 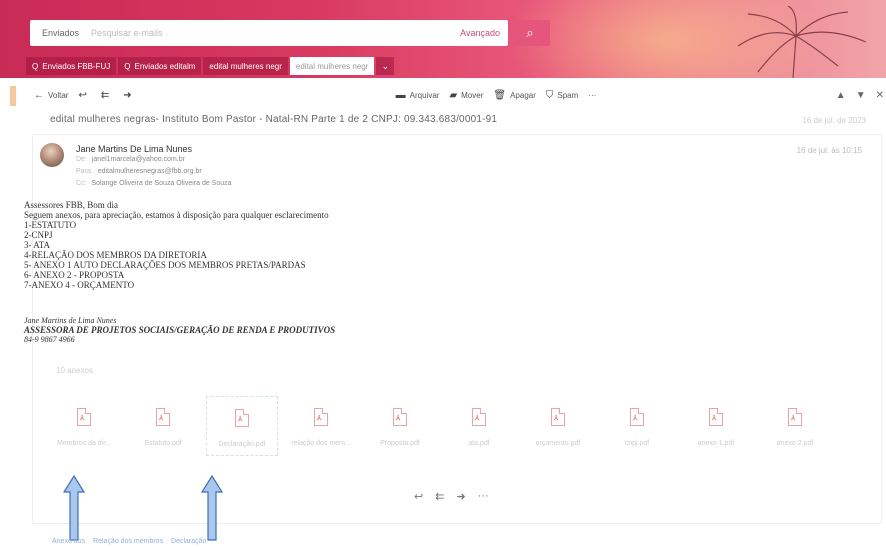 I want to click on from-label: De:, so click(x=81, y=159).